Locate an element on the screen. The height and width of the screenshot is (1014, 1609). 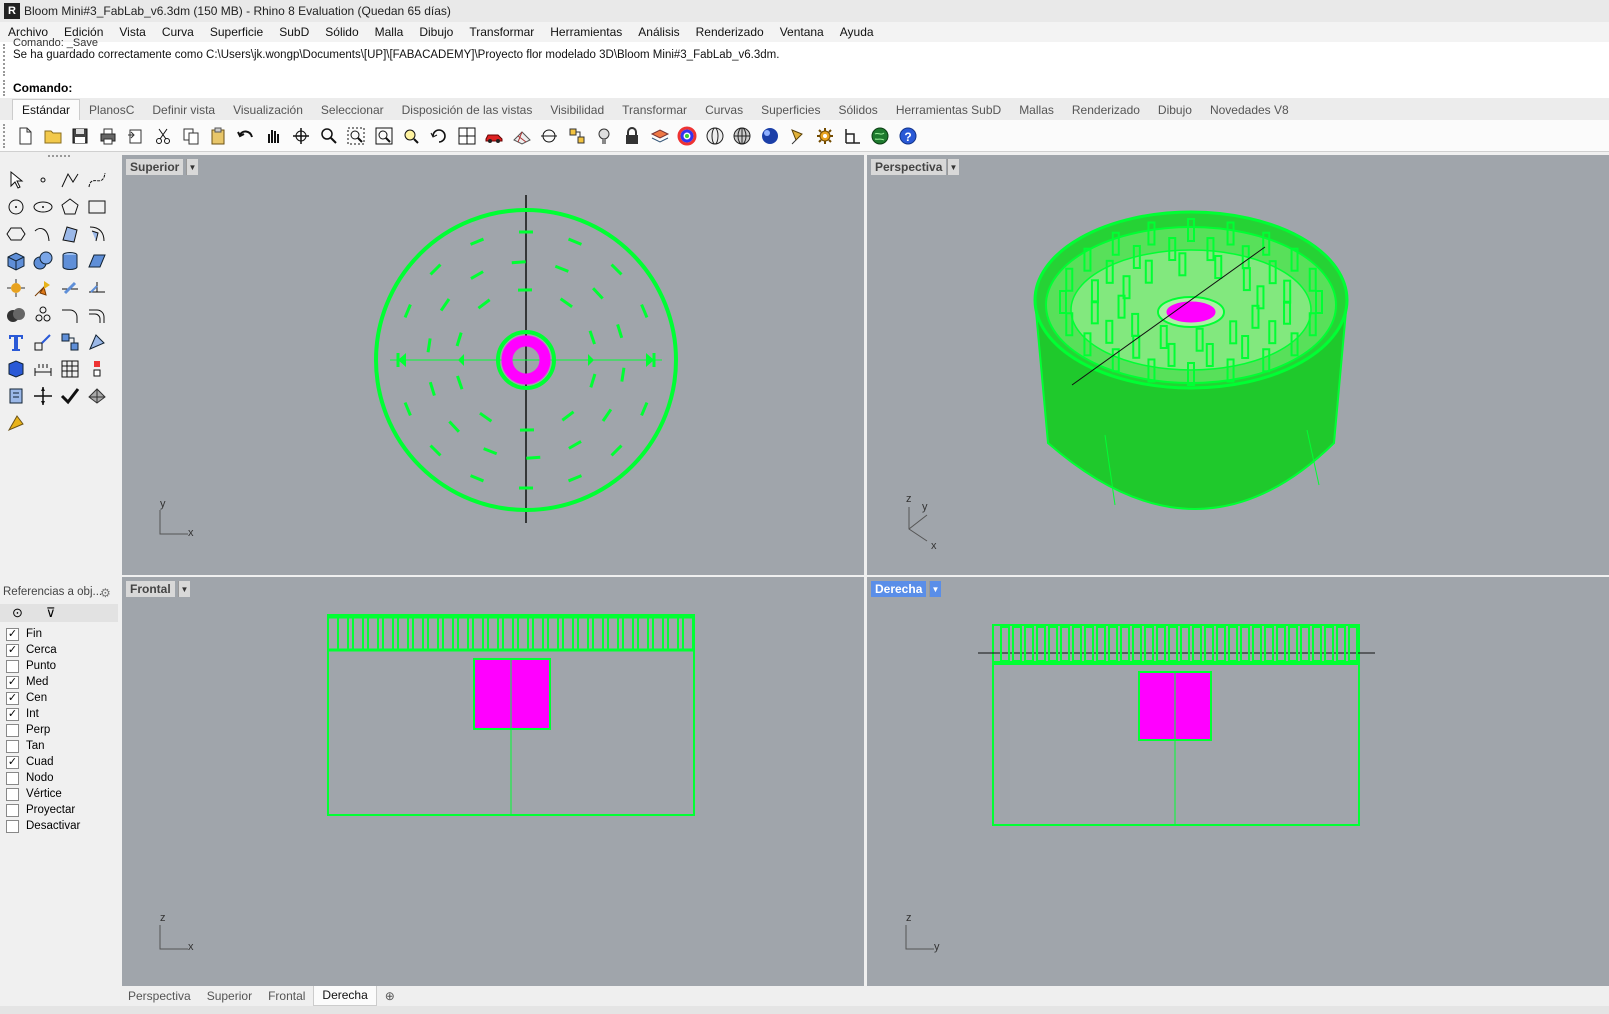
render-sphere-icon is located at coordinates (770, 136).